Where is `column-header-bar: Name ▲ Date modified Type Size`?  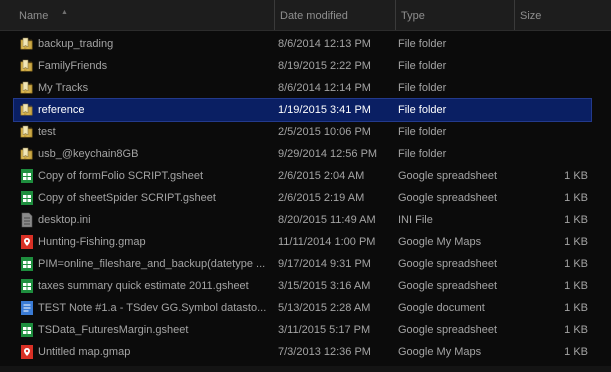
column-header-bar: Name ▲ Date modified Type Size is located at coordinates (305, 15).